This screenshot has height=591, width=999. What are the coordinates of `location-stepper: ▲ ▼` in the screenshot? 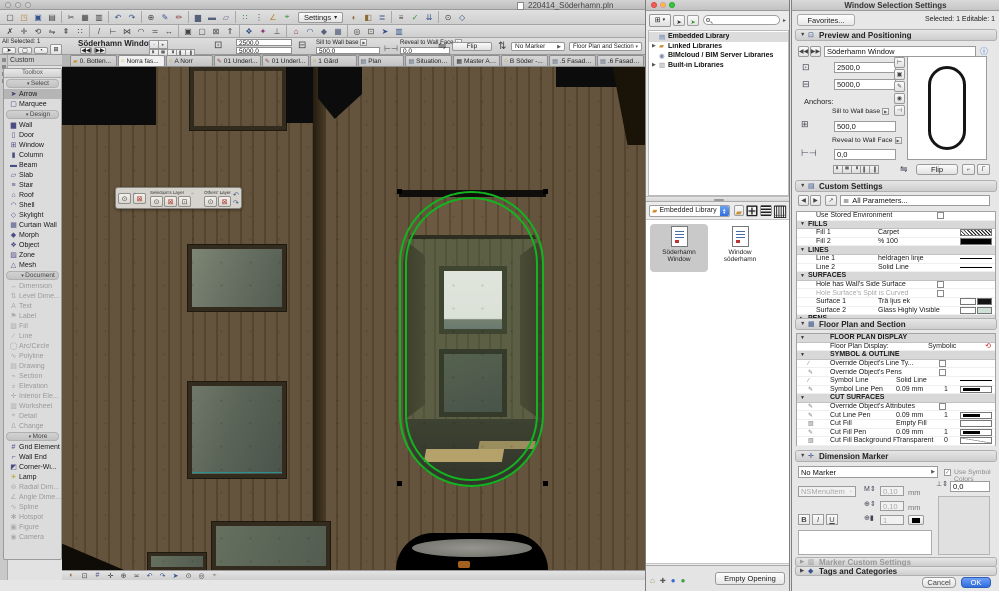 It's located at (724, 210).